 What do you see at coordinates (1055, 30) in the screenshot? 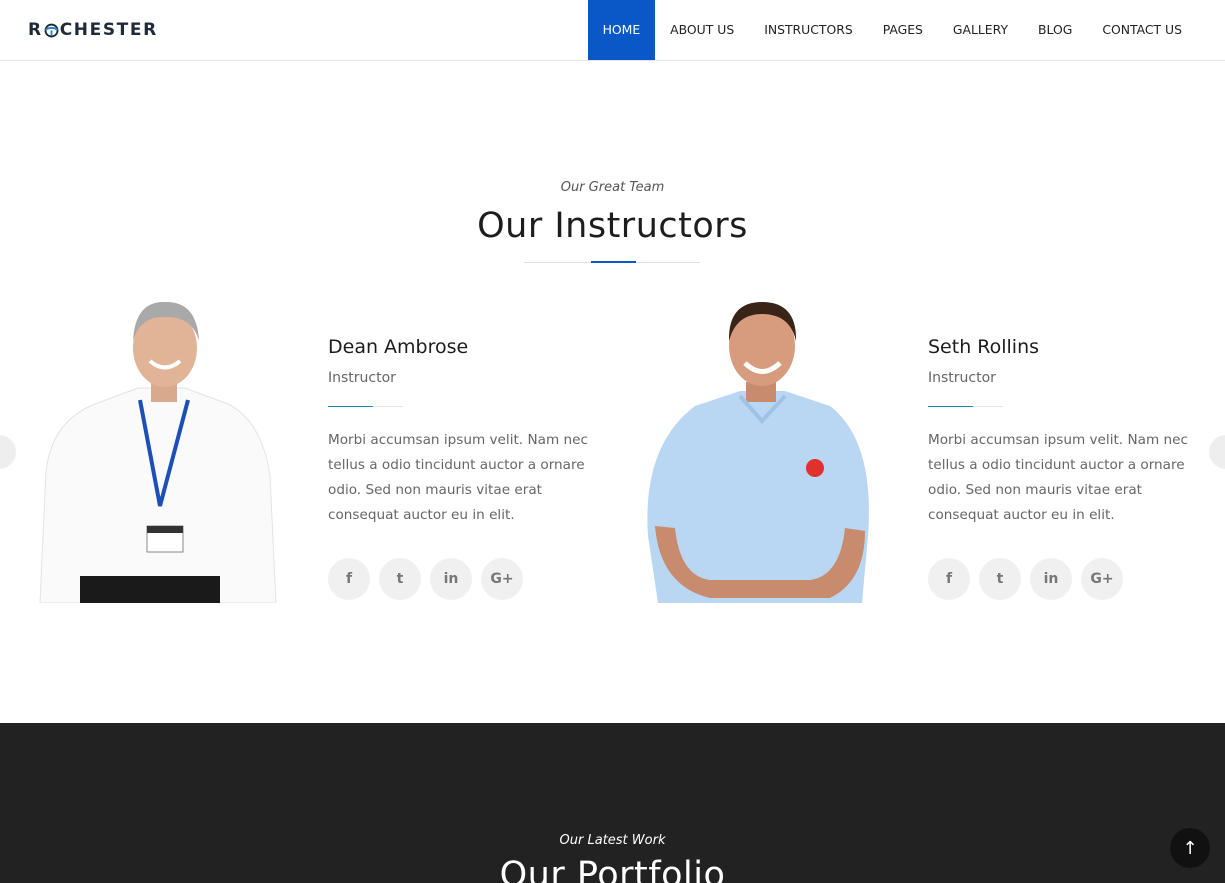
I see `nav-blog: BLOG` at bounding box center [1055, 30].